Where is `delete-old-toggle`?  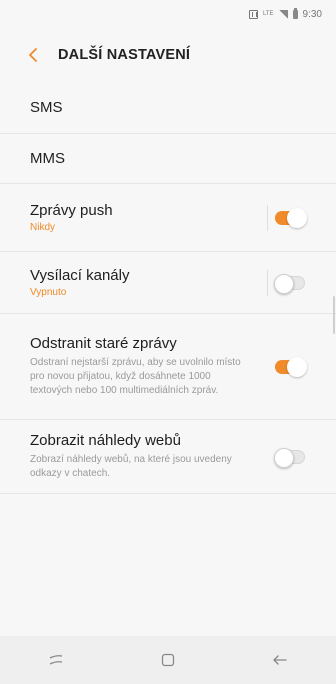 delete-old-toggle is located at coordinates (291, 366).